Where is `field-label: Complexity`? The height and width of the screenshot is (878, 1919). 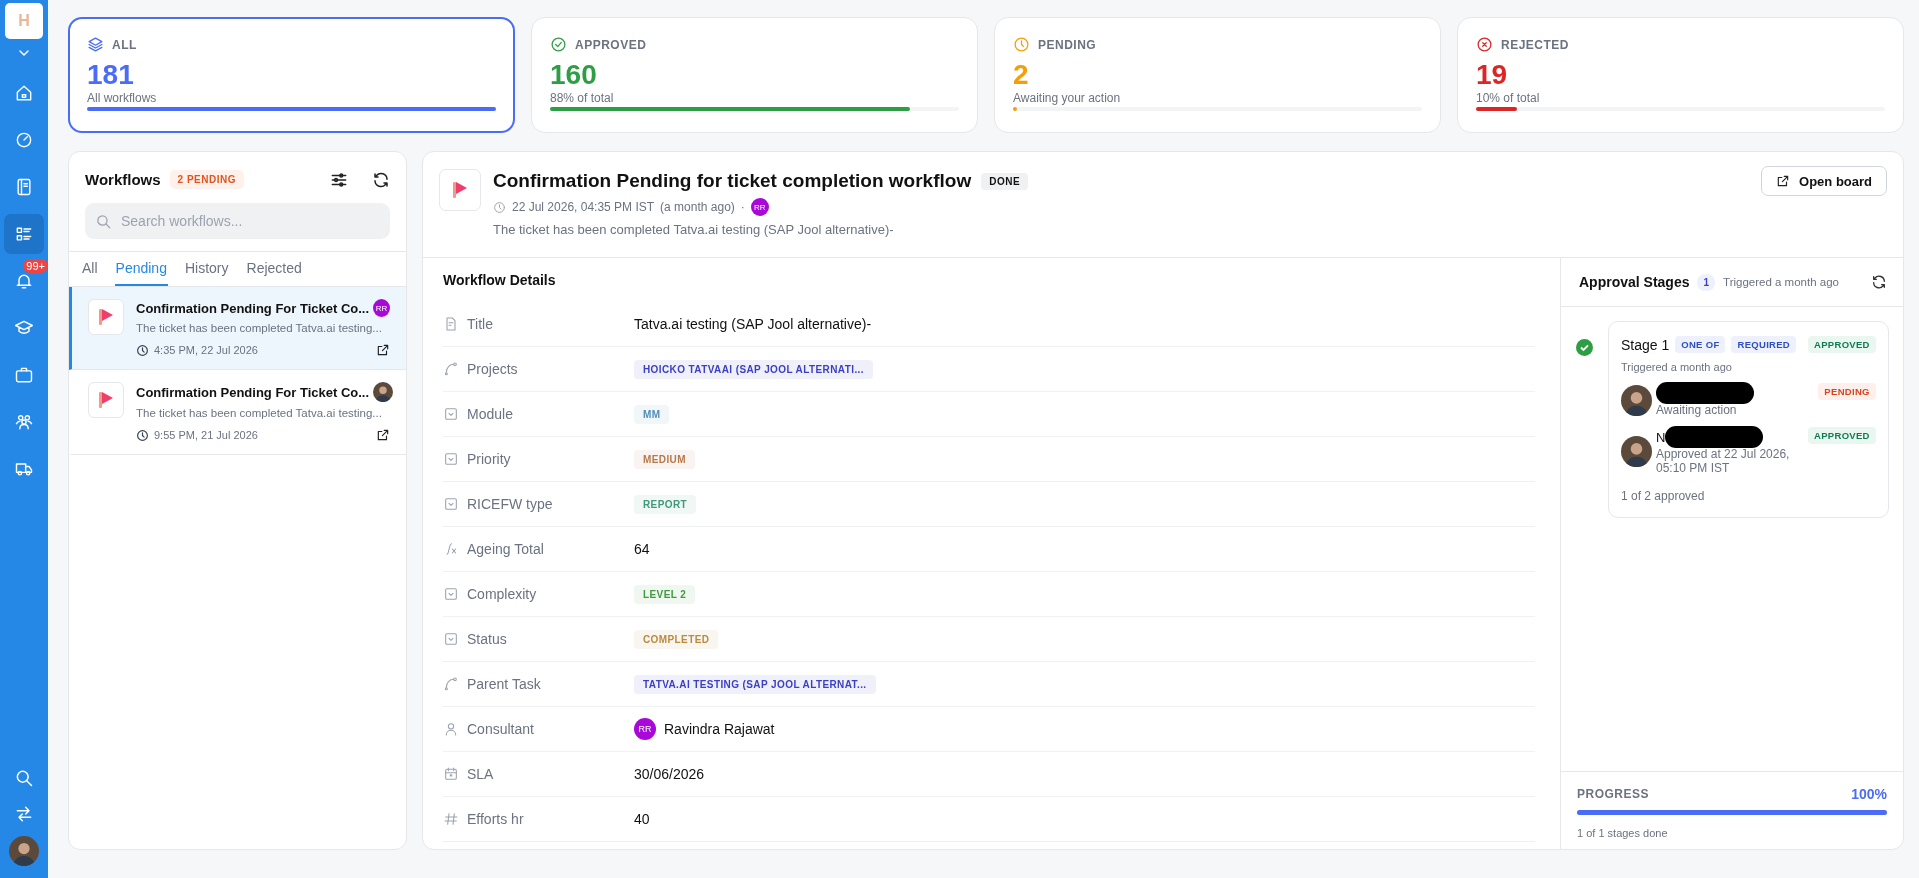
field-label: Complexity is located at coordinates (502, 594).